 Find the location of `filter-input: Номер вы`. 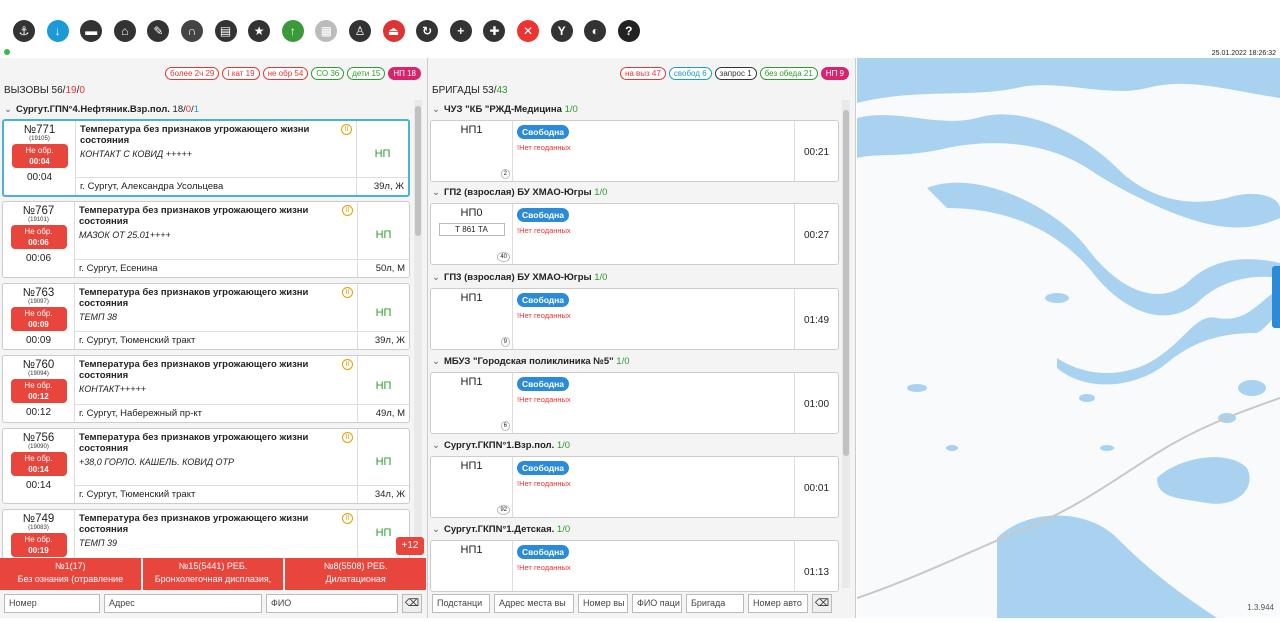

filter-input: Номер вы is located at coordinates (603, 603).